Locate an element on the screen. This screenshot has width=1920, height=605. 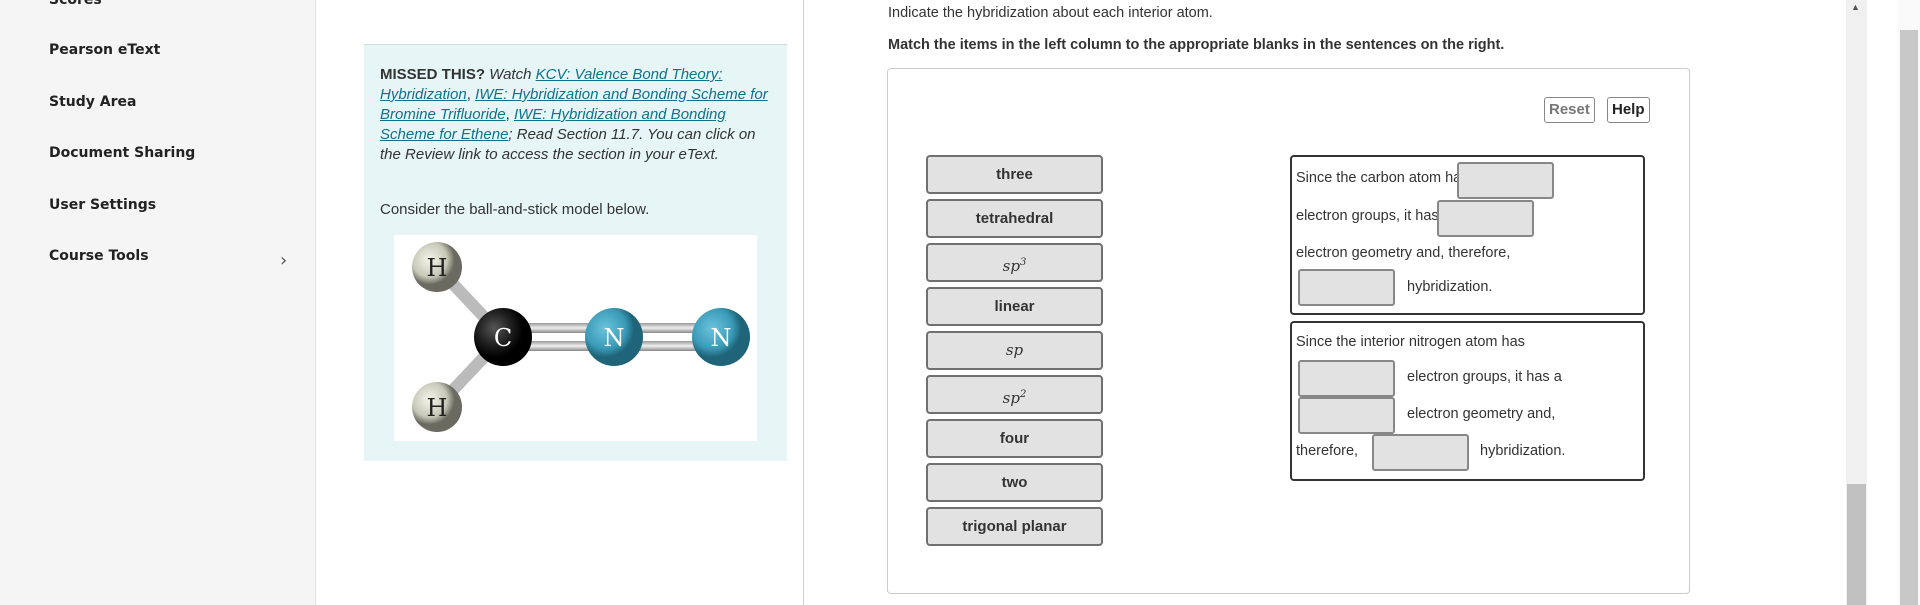
drag-item-sp2: sp2 is located at coordinates (1014, 394).